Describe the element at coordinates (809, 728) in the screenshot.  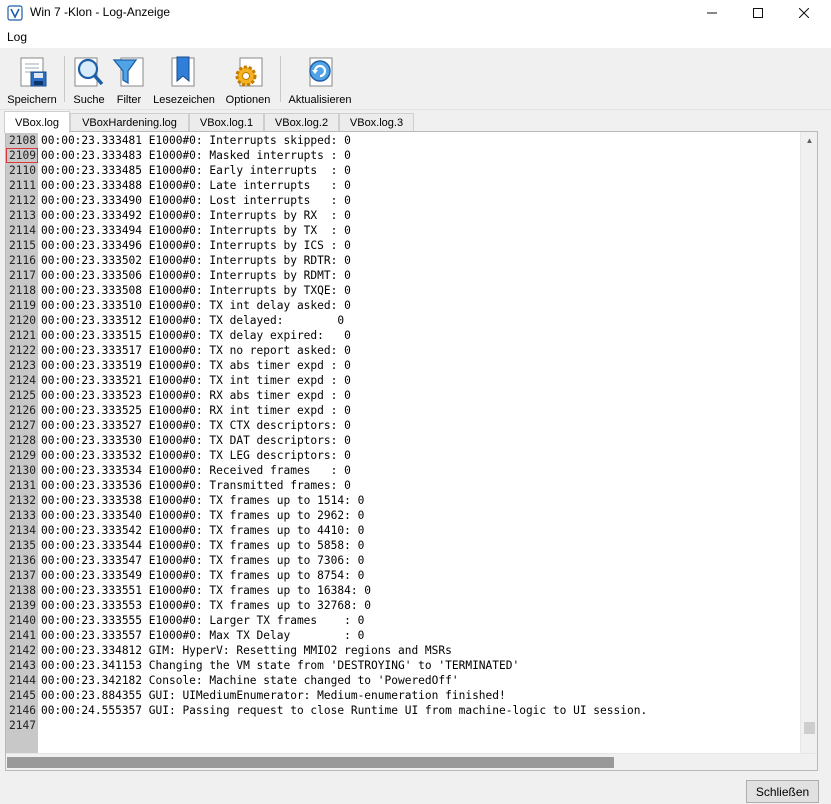
I see `vertical-scroll-thumb` at that location.